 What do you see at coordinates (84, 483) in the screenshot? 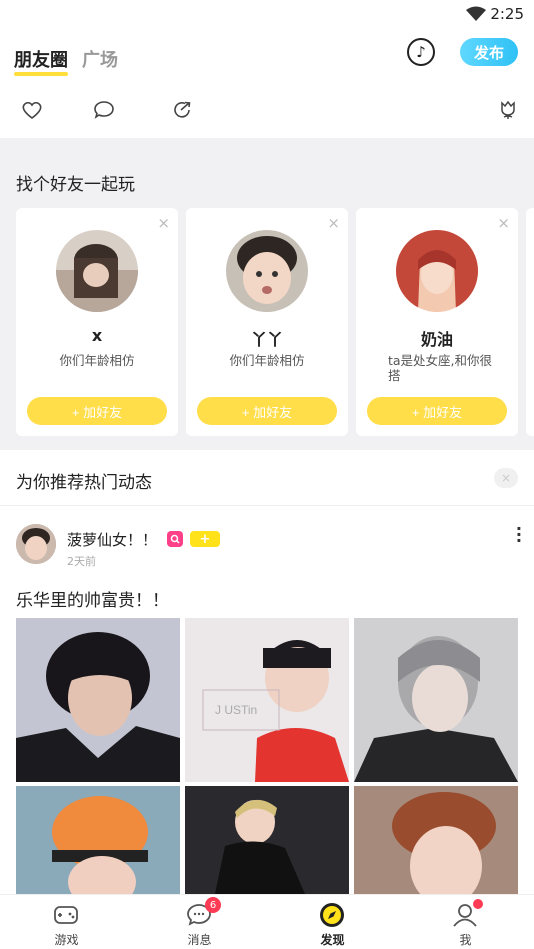
I see `recommend-title: 为你推荐热门动态` at bounding box center [84, 483].